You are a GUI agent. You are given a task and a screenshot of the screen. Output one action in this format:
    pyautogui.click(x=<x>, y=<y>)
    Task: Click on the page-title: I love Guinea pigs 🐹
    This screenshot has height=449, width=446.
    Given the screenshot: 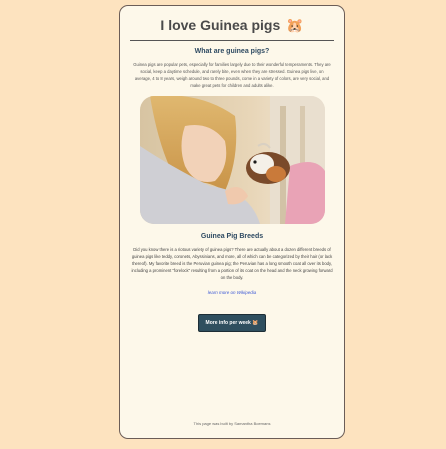 What is the action you would take?
    pyautogui.click(x=232, y=25)
    